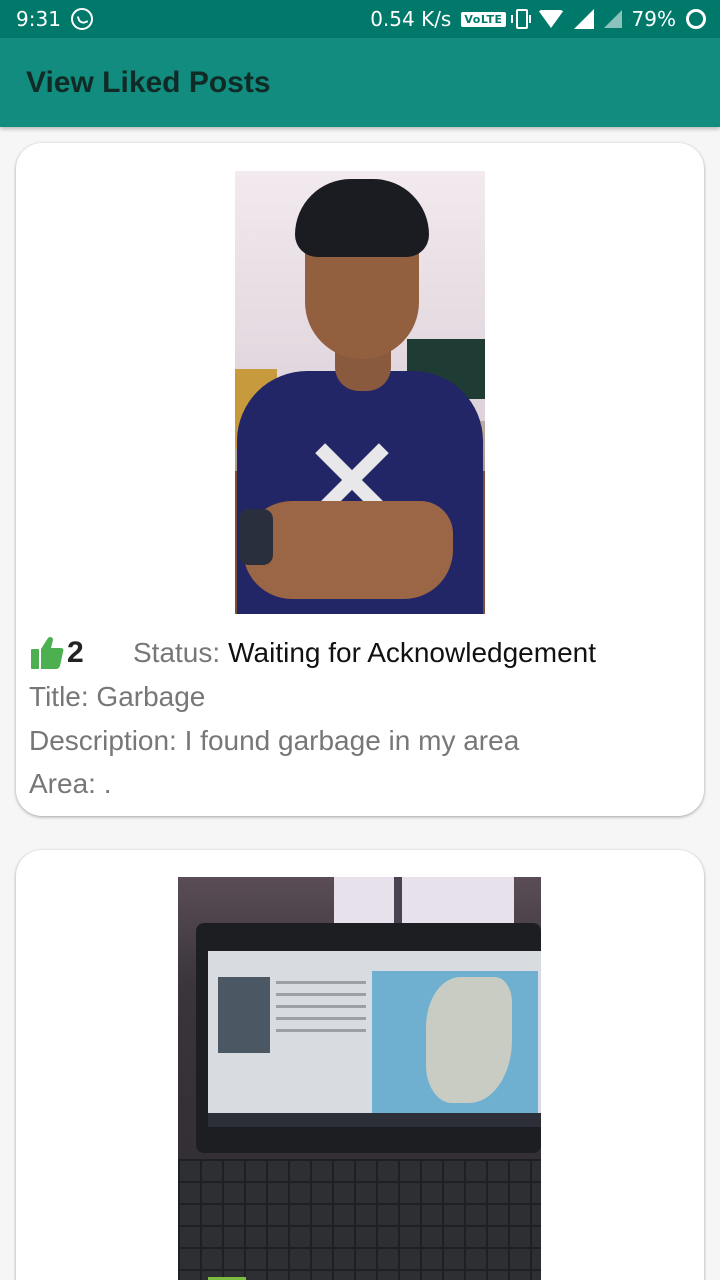  What do you see at coordinates (321, 1011) in the screenshot?
I see `photo-screen-text` at bounding box center [321, 1011].